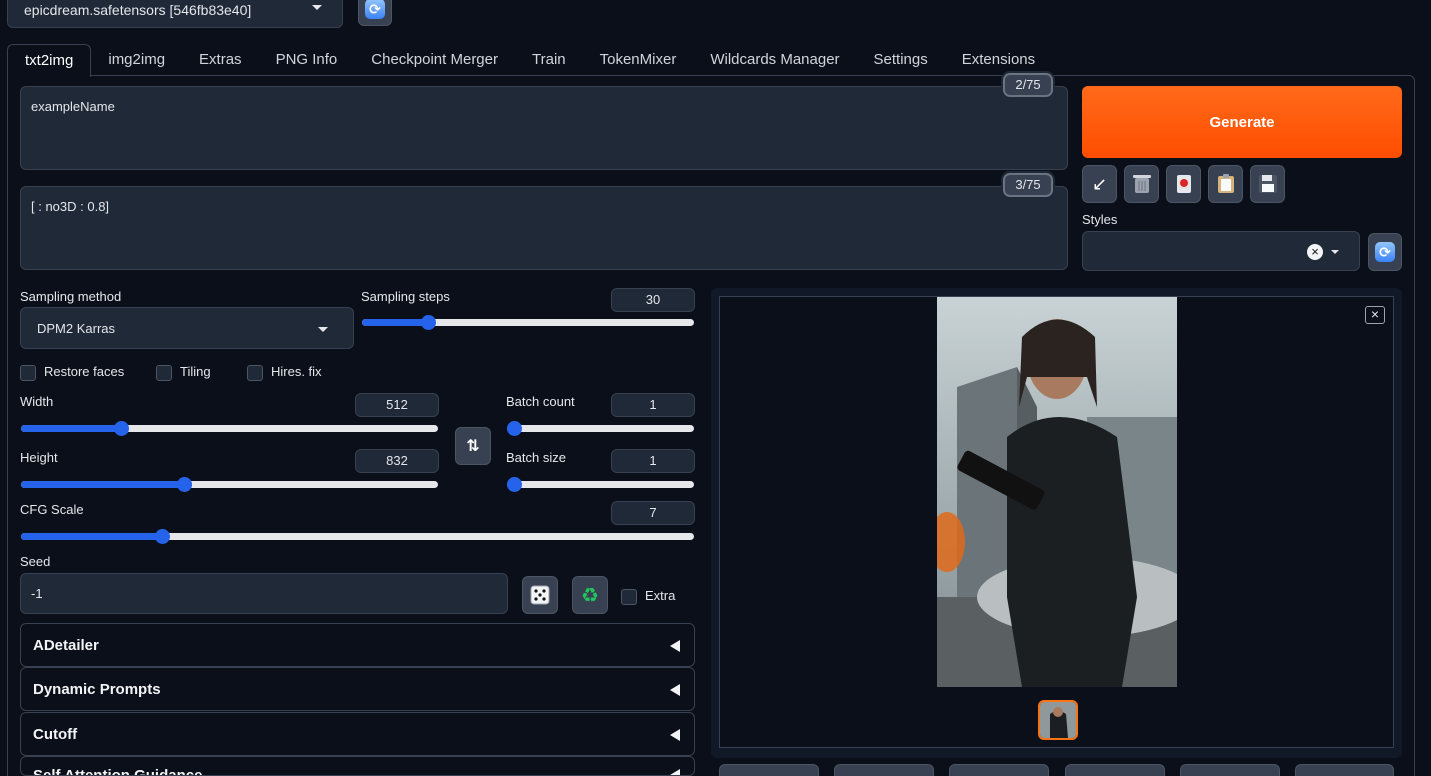  Describe the element at coordinates (998, 60) in the screenshot. I see `tab-extensions: Extensions` at that location.